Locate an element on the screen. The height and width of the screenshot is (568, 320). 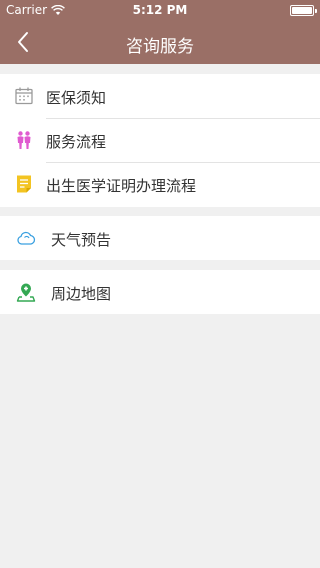
list-item-medical-insurance: 医保须知 is located at coordinates (160, 96).